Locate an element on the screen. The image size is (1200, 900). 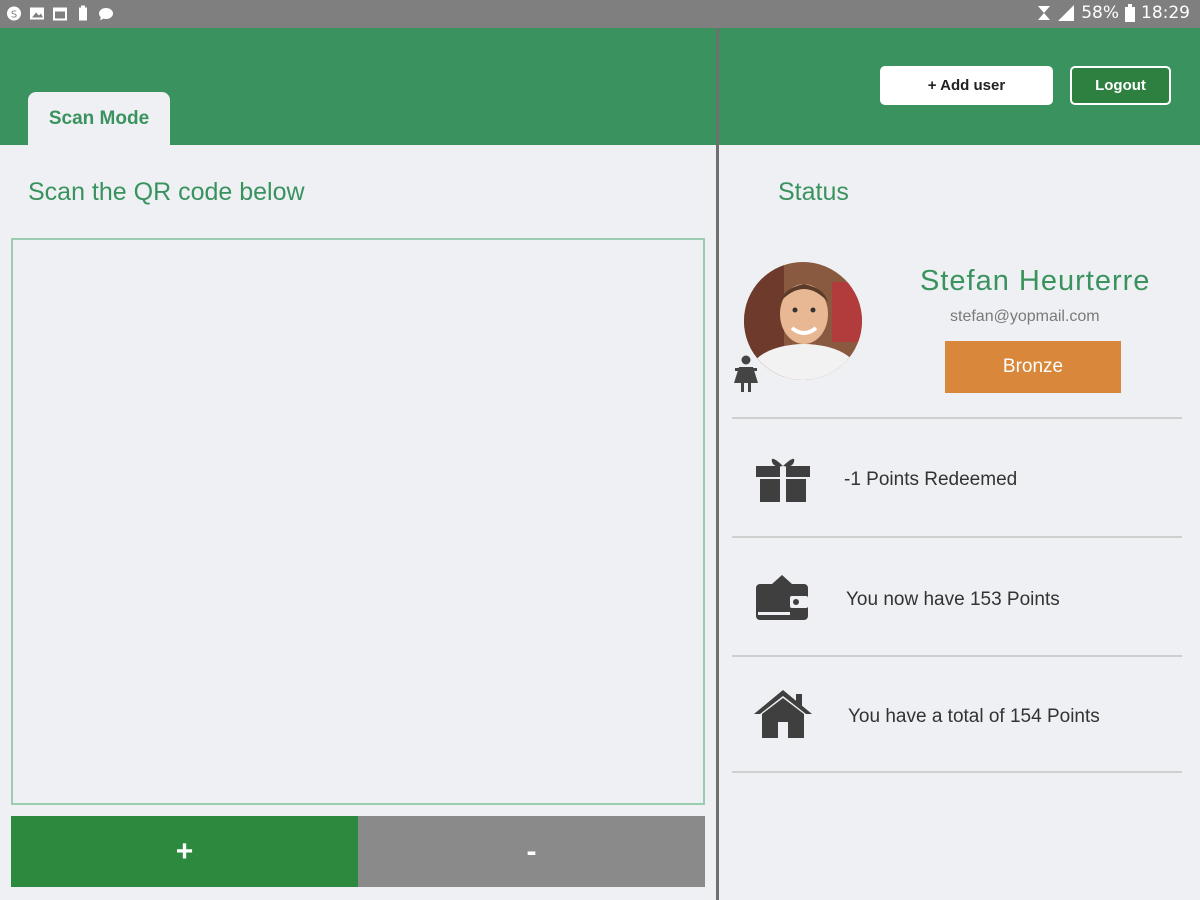
female-user-icon is located at coordinates (746, 373).